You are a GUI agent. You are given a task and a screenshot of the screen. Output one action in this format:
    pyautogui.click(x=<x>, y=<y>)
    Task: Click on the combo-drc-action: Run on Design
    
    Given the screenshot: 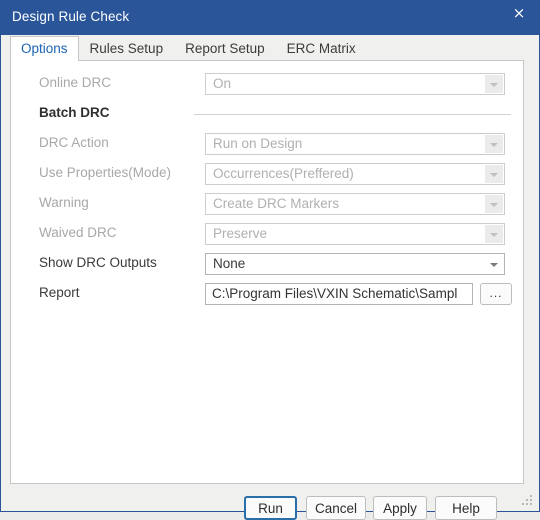 What is the action you would take?
    pyautogui.click(x=355, y=144)
    